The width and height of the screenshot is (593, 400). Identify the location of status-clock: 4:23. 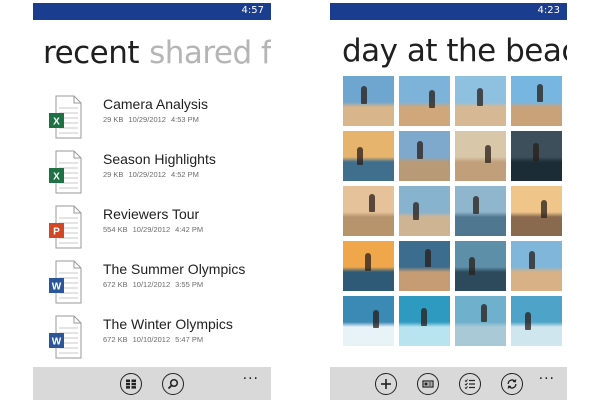
(548, 10).